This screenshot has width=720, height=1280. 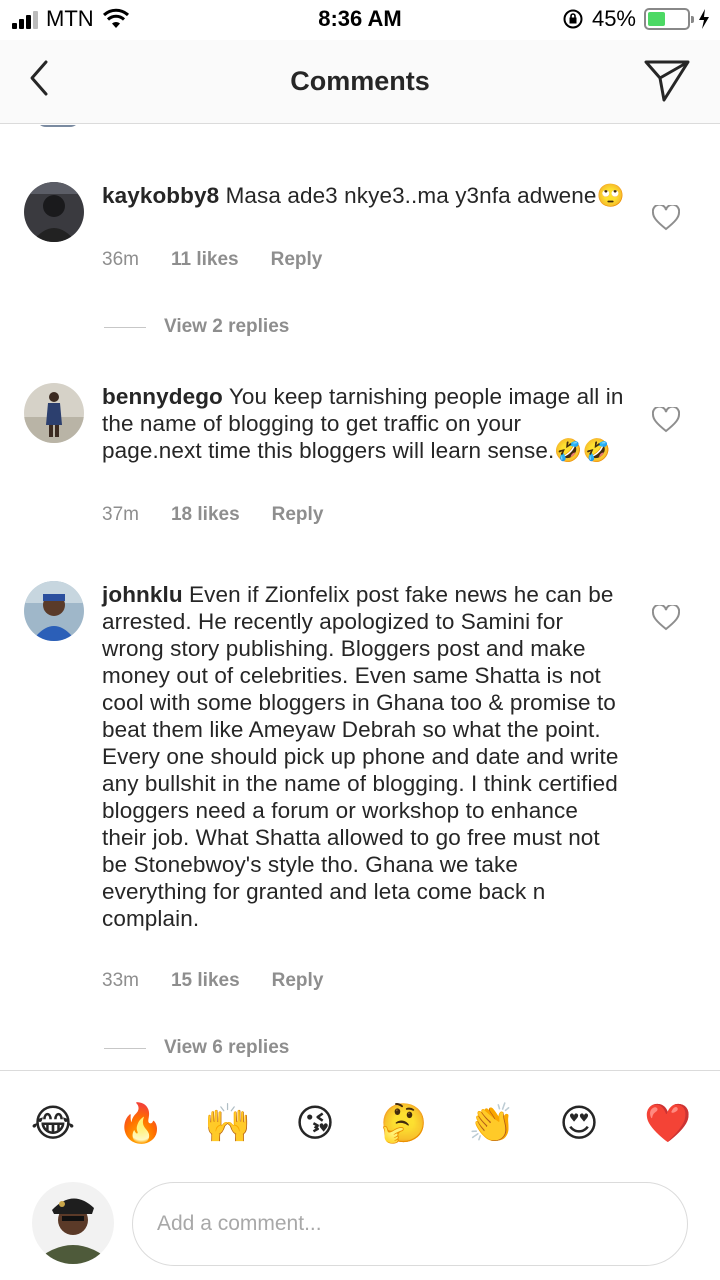 I want to click on view-replies-label: View 2 replies, so click(x=226, y=327).